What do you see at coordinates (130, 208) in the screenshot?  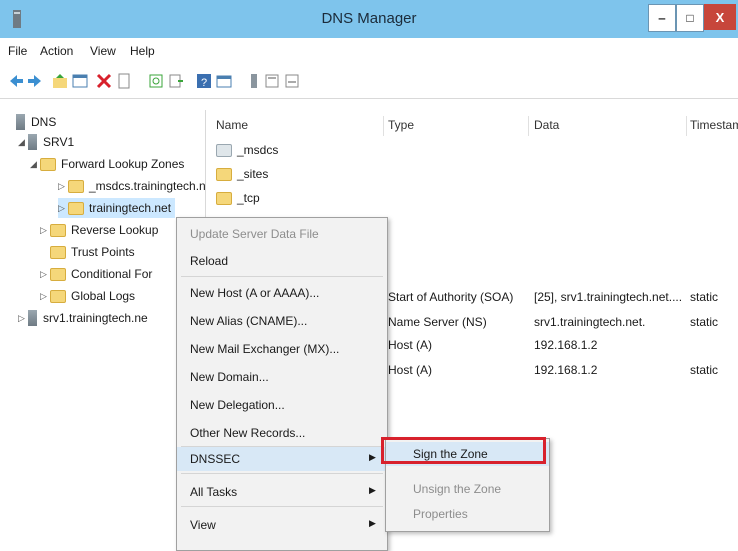 I see `tree-item-label: trainingtech.net` at bounding box center [130, 208].